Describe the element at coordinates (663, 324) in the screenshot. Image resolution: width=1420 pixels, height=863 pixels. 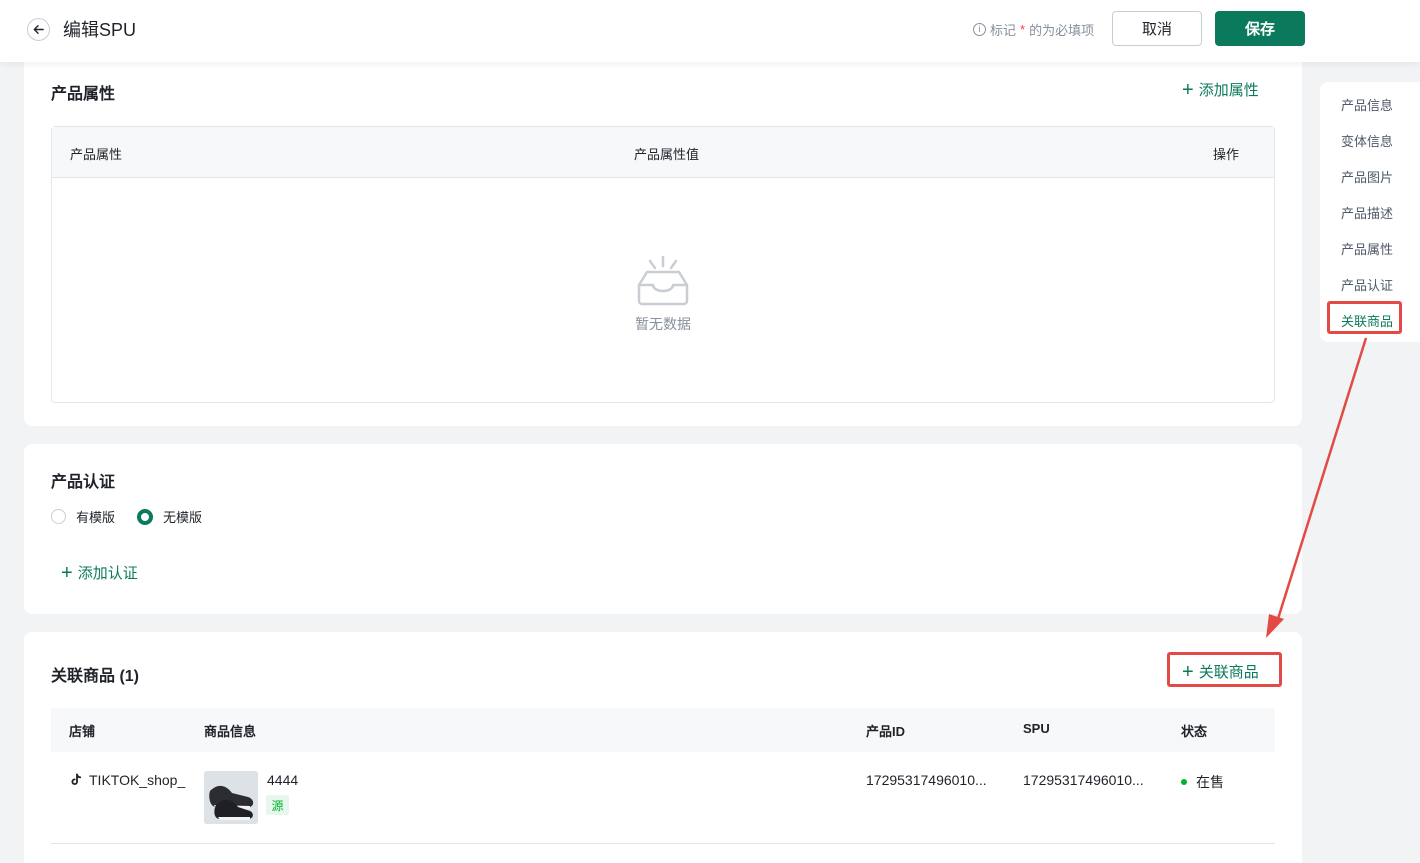
I see `empty-text: 暂无数据` at that location.